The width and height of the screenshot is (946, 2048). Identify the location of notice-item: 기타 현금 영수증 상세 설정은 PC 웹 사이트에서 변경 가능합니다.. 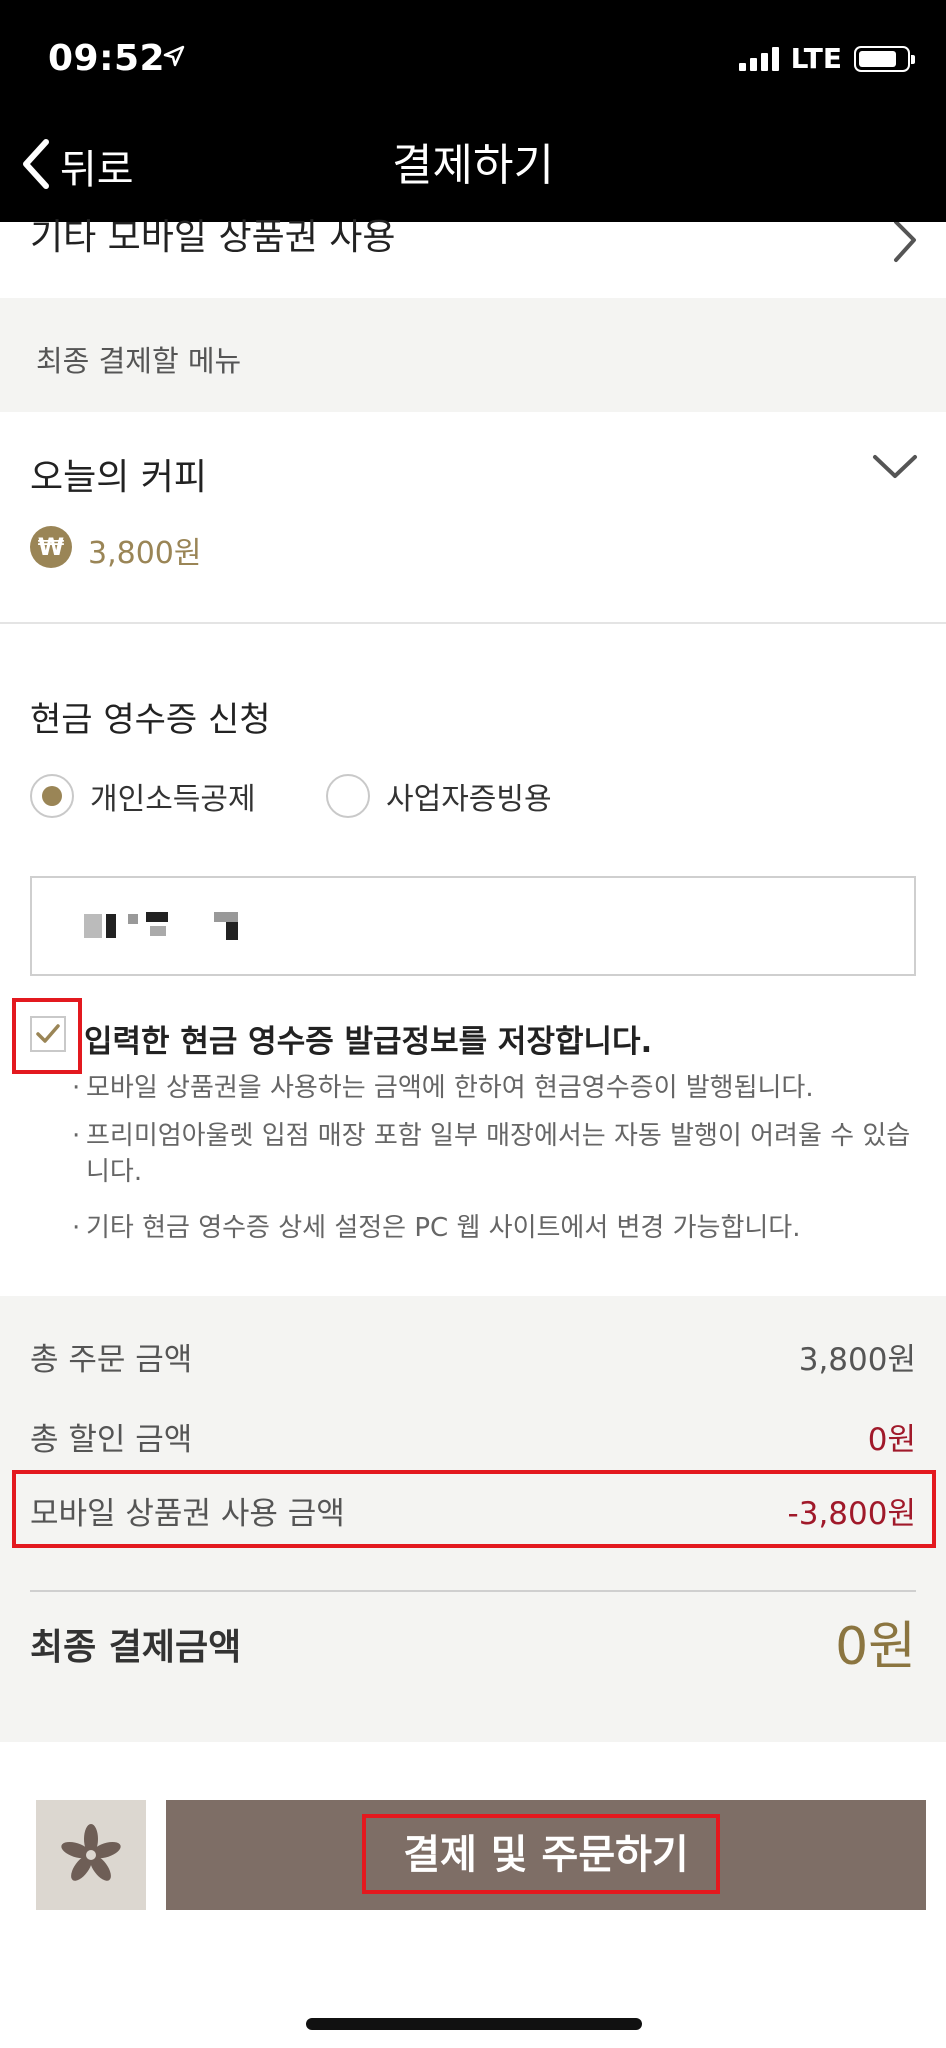
(494, 1228).